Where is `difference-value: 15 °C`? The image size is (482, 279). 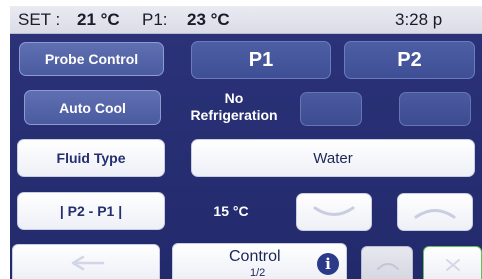 difference-value: 15 °C is located at coordinates (231, 211).